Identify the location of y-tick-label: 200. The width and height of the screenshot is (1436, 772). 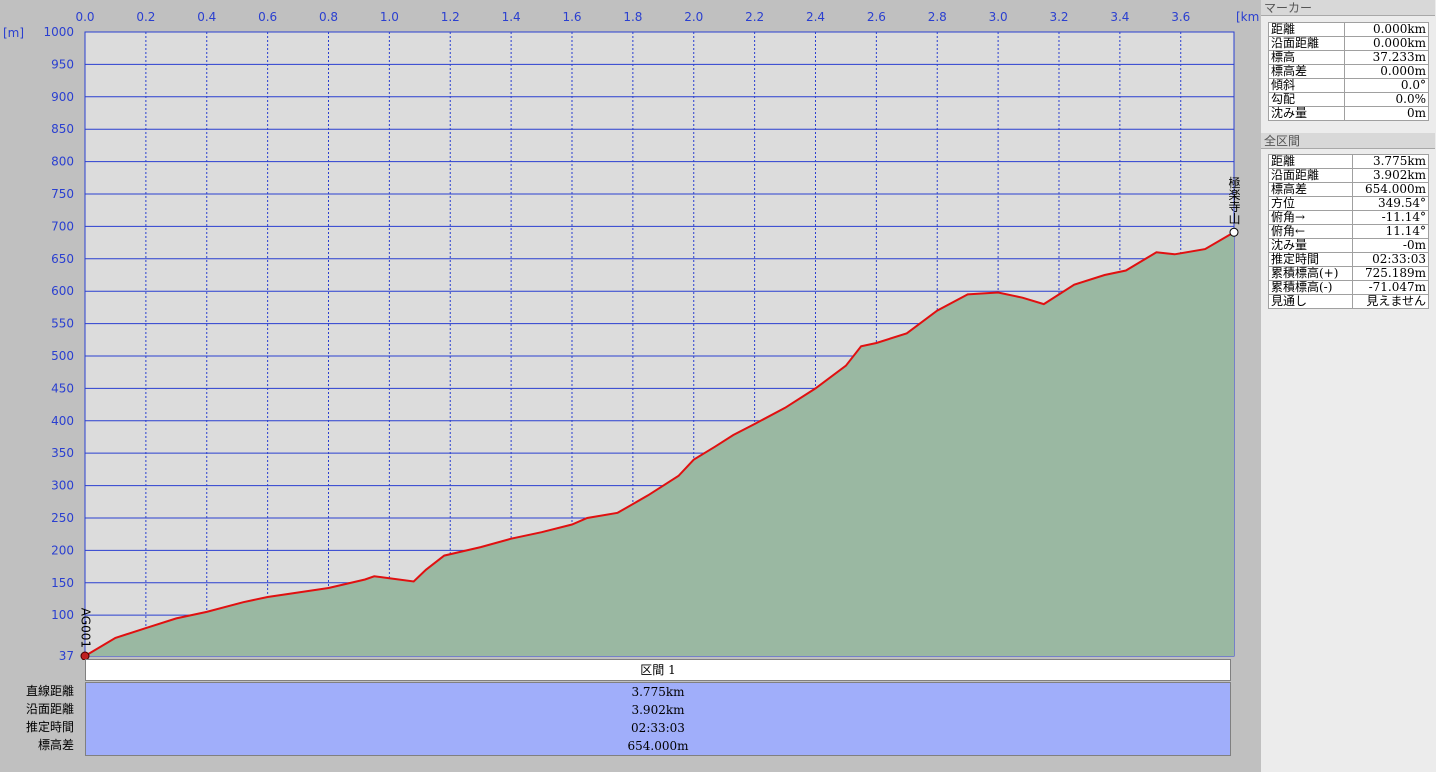
(62, 550).